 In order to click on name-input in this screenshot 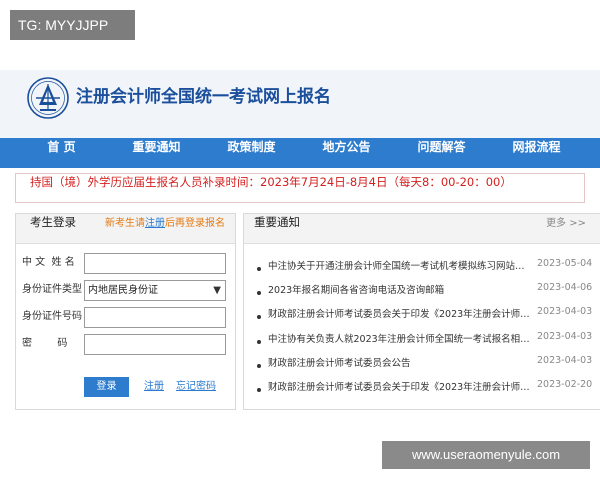, I will do `click(155, 263)`.